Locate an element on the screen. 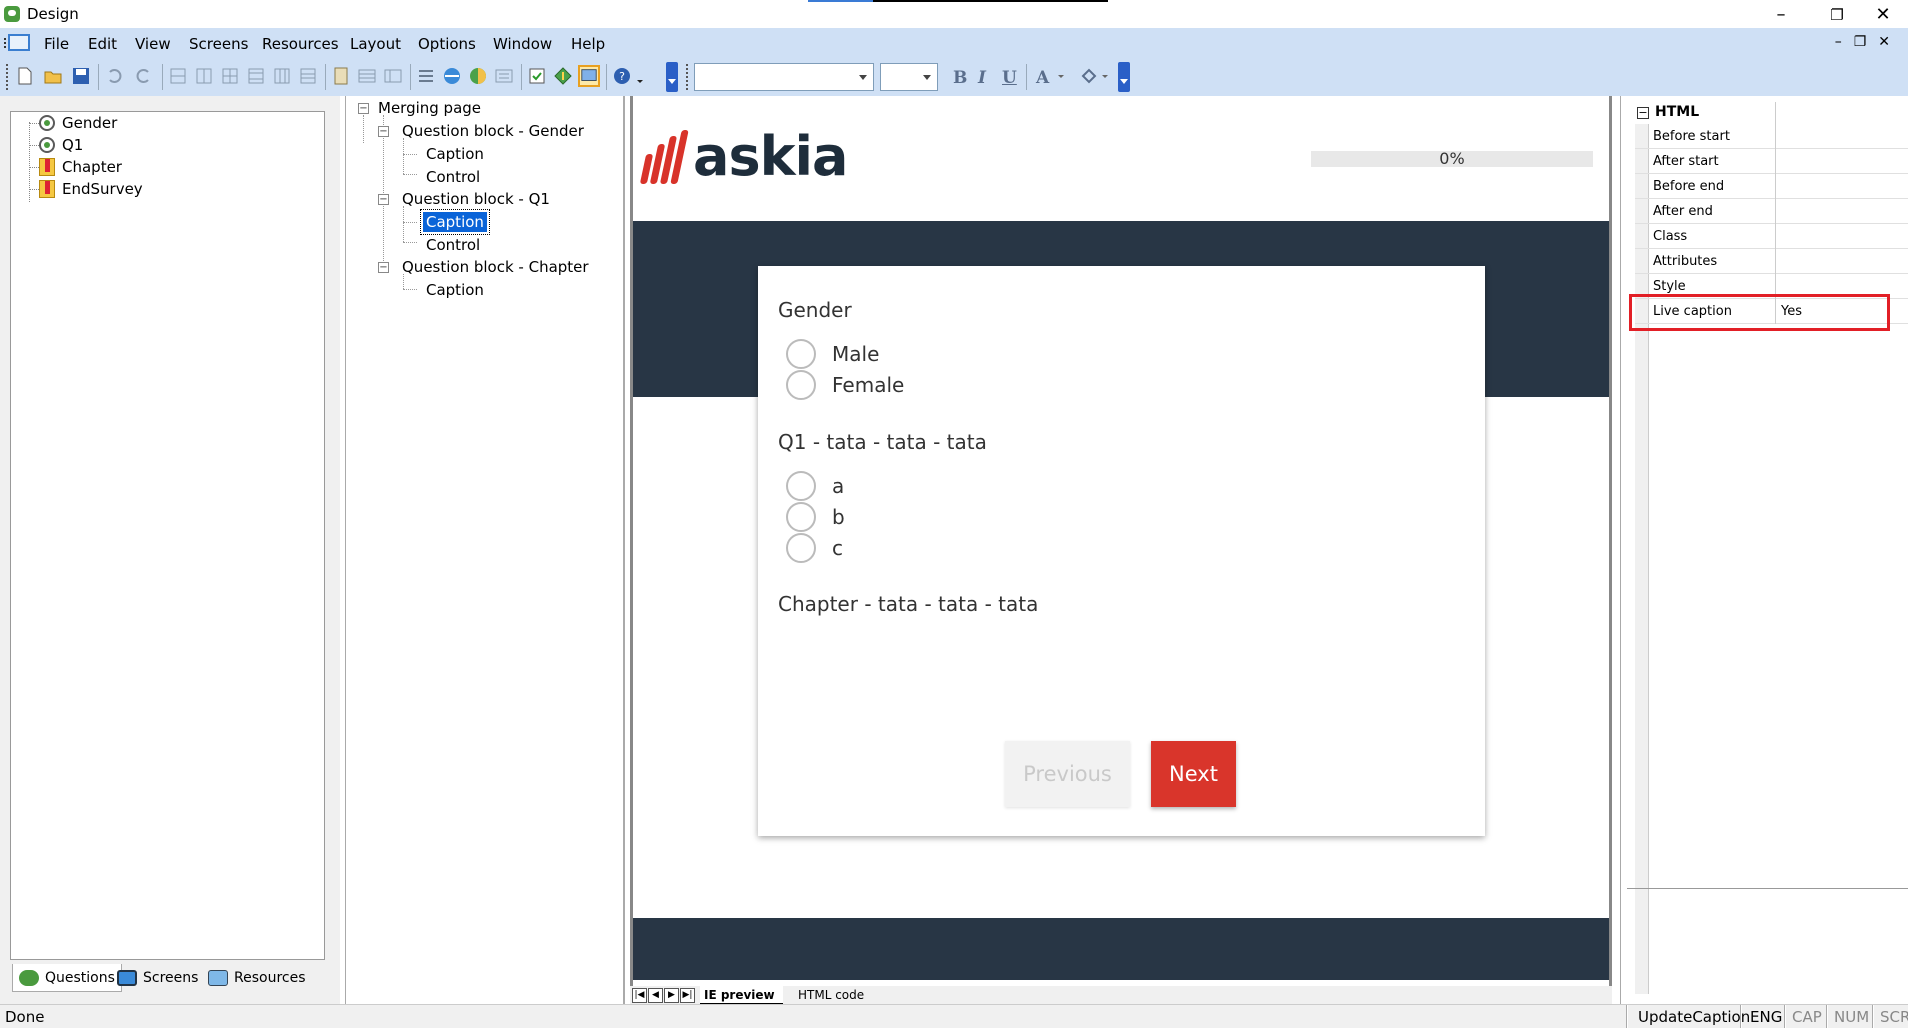  property-row-after-end: After end is located at coordinates (1771, 211).